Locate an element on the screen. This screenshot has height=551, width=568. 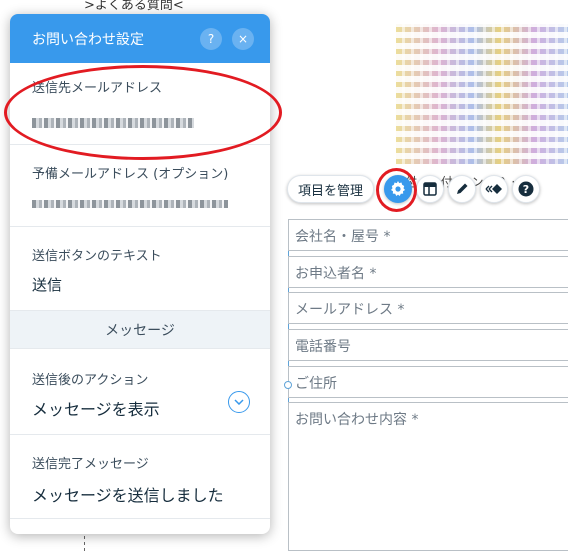
animation-icon is located at coordinates (494, 189).